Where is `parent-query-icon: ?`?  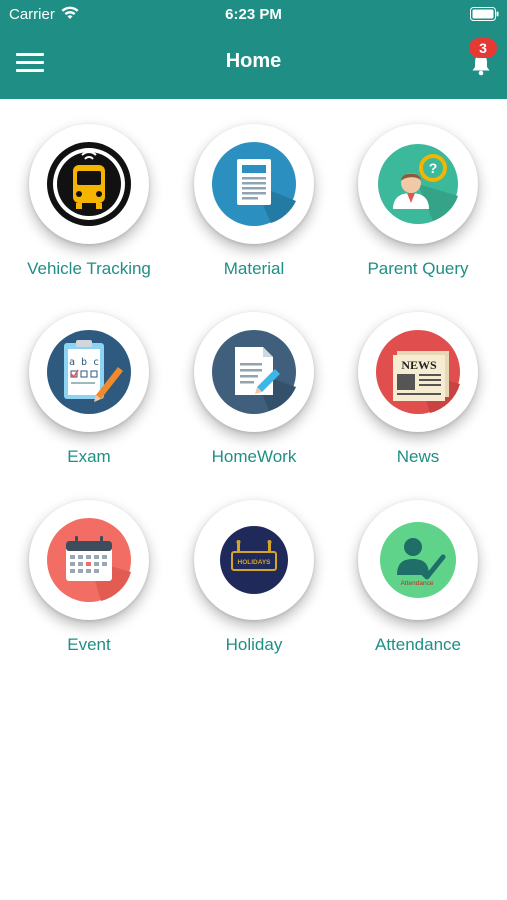
parent-query-icon: ? is located at coordinates (418, 184).